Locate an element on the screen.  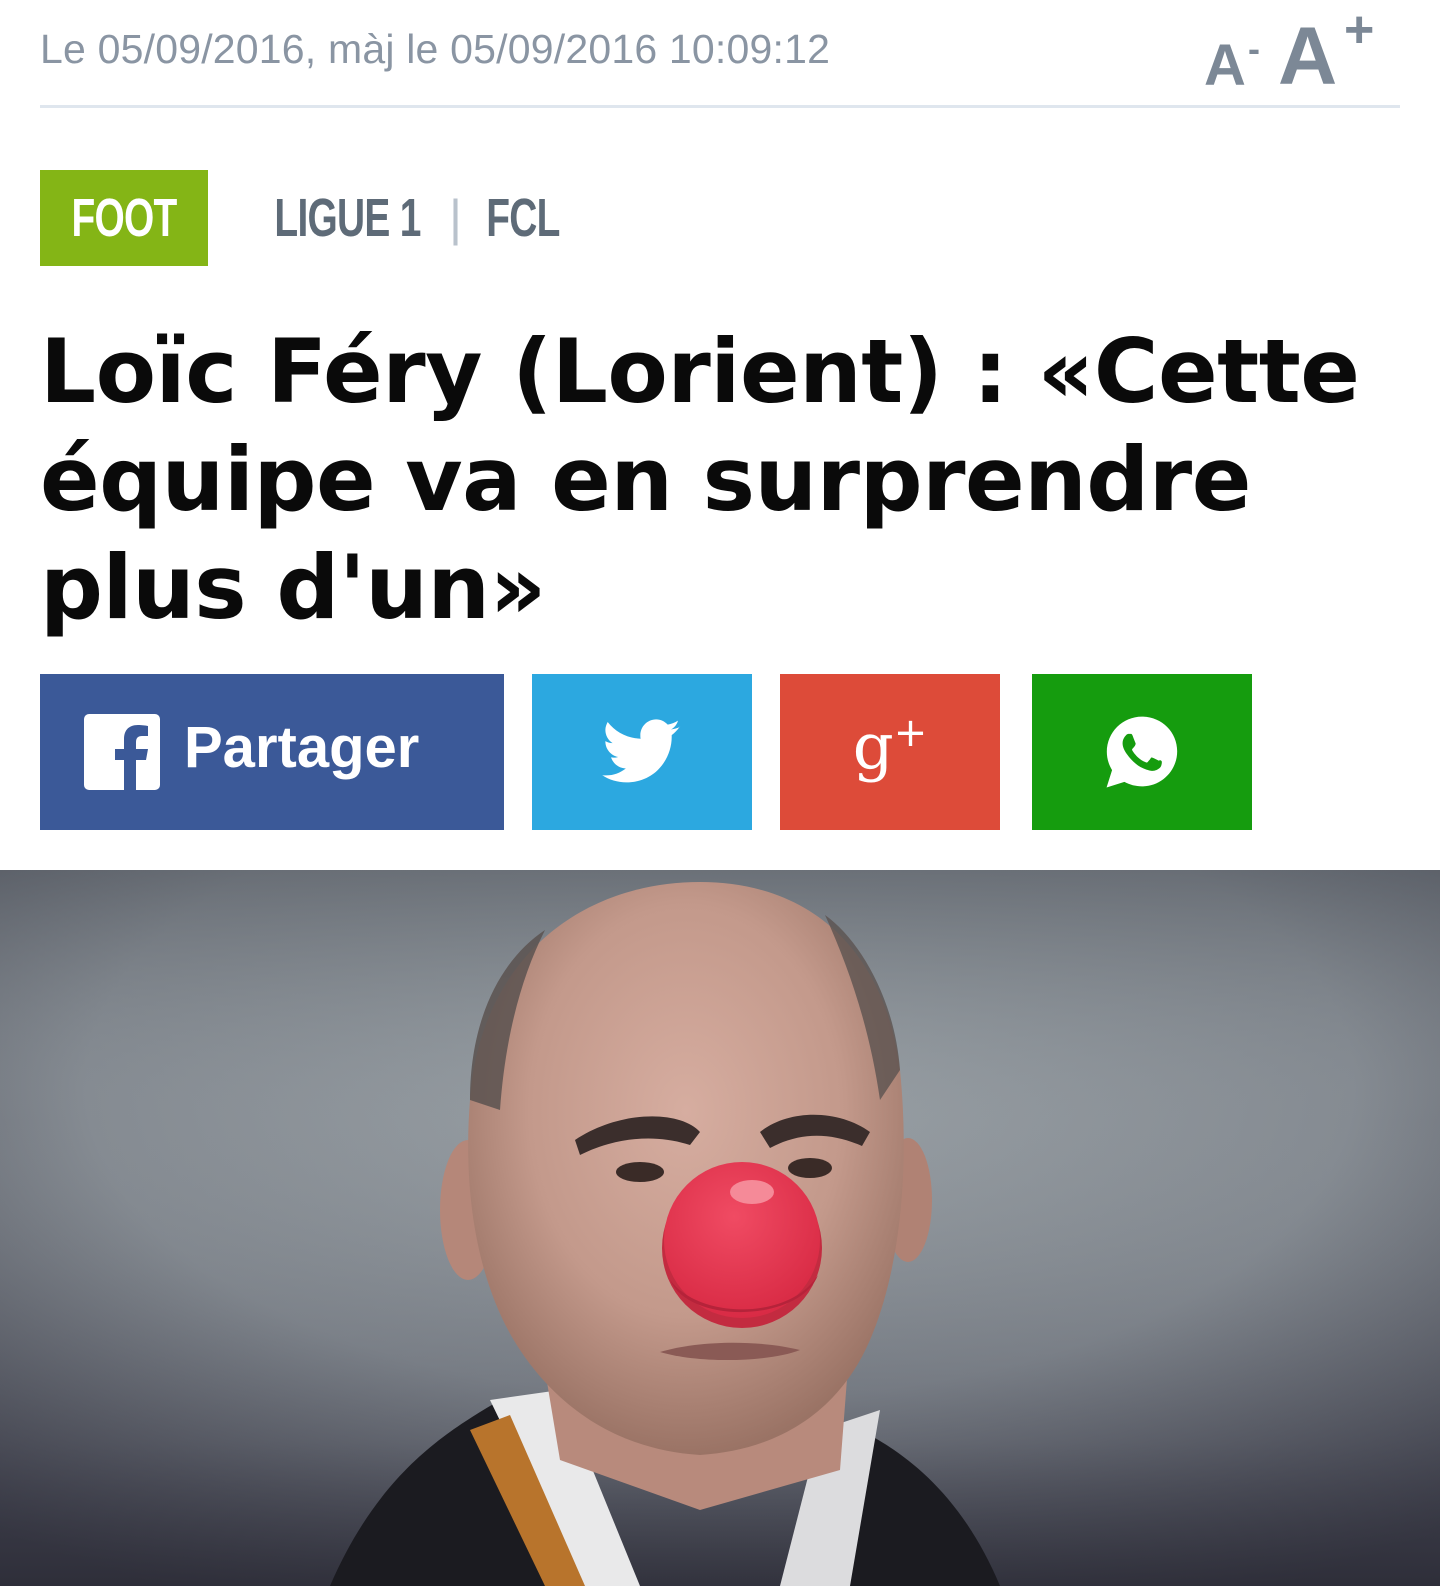
share-twitter-button is located at coordinates (642, 752).